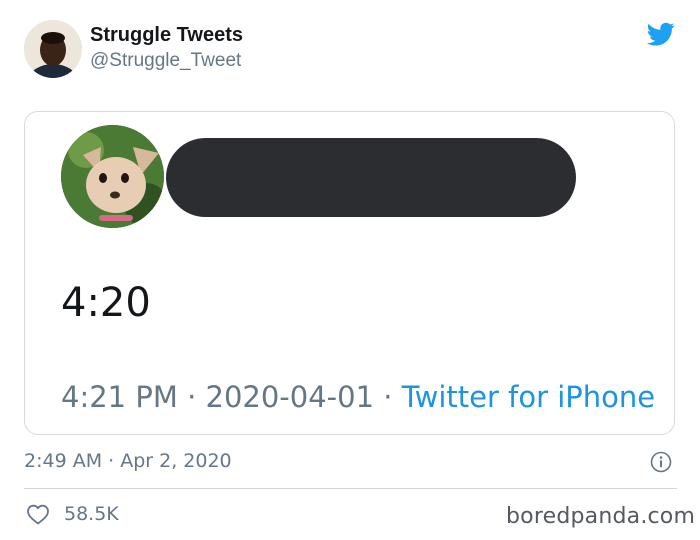 Image resolution: width=700 pixels, height=540 pixels. I want to click on divider, so click(350, 488).